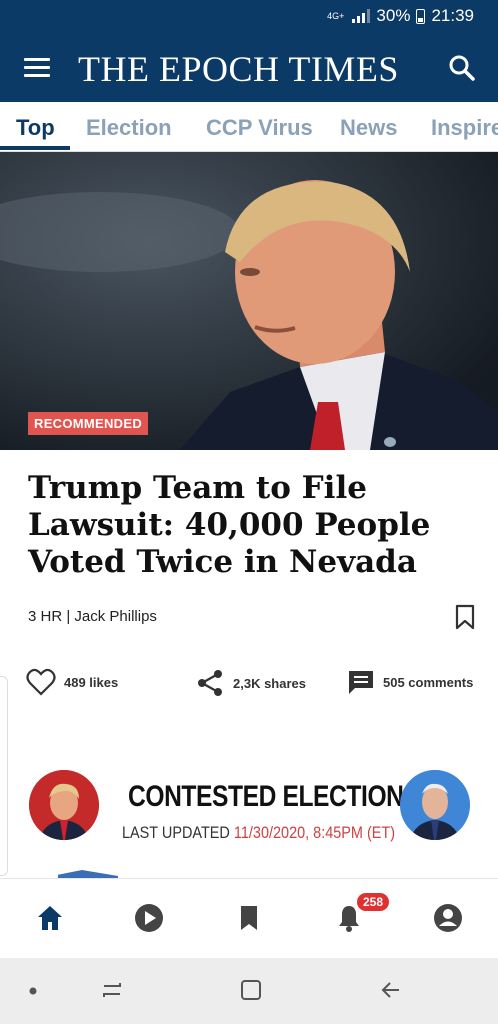  What do you see at coordinates (393, 15) in the screenshot?
I see `battery-percent: 30%` at bounding box center [393, 15].